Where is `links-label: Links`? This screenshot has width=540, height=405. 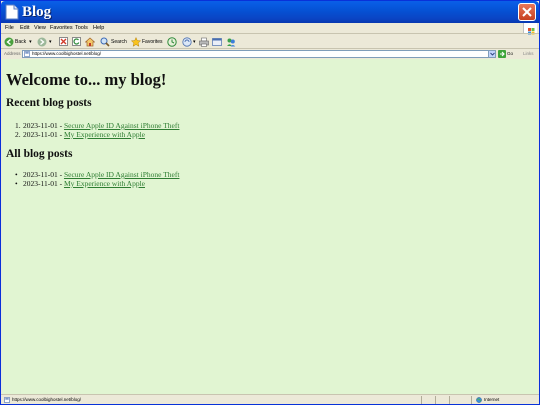 links-label: Links is located at coordinates (528, 54).